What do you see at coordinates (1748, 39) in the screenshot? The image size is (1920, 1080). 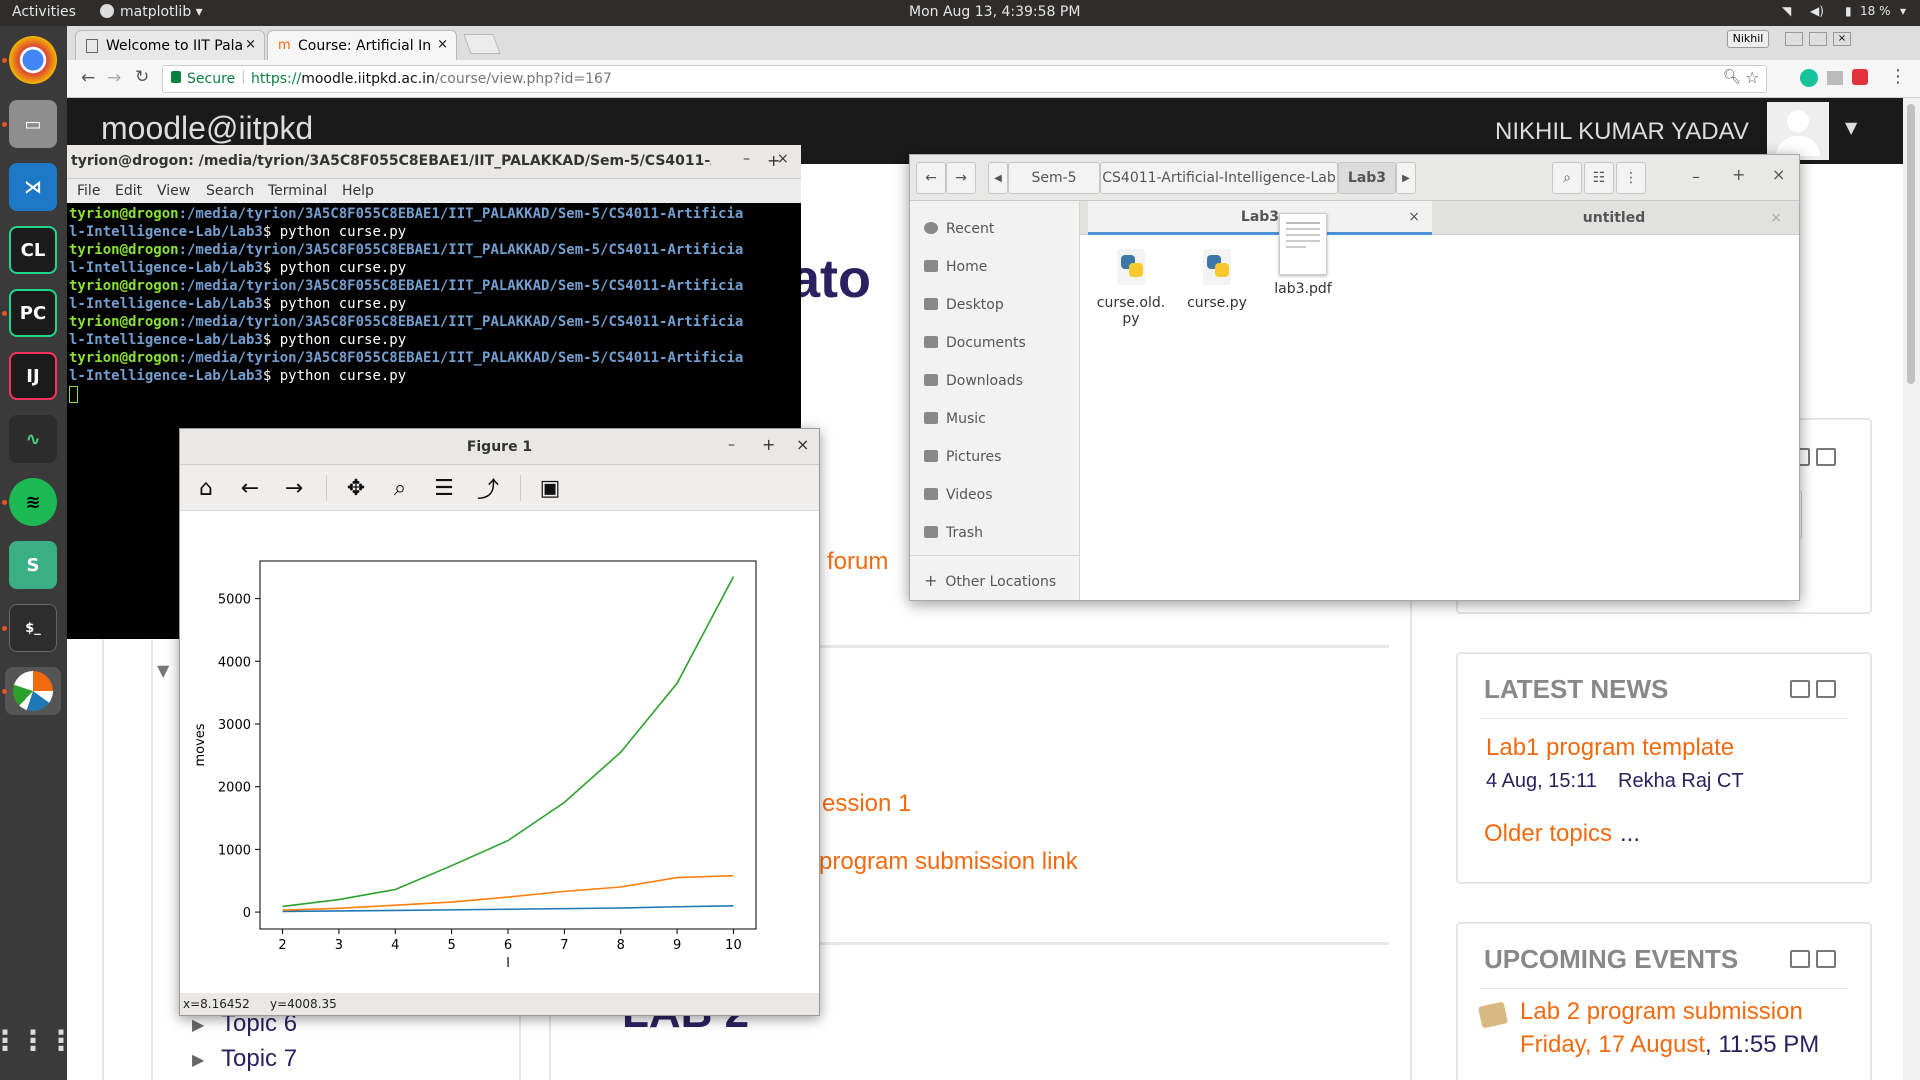 I see `profile-button: Nikhil` at bounding box center [1748, 39].